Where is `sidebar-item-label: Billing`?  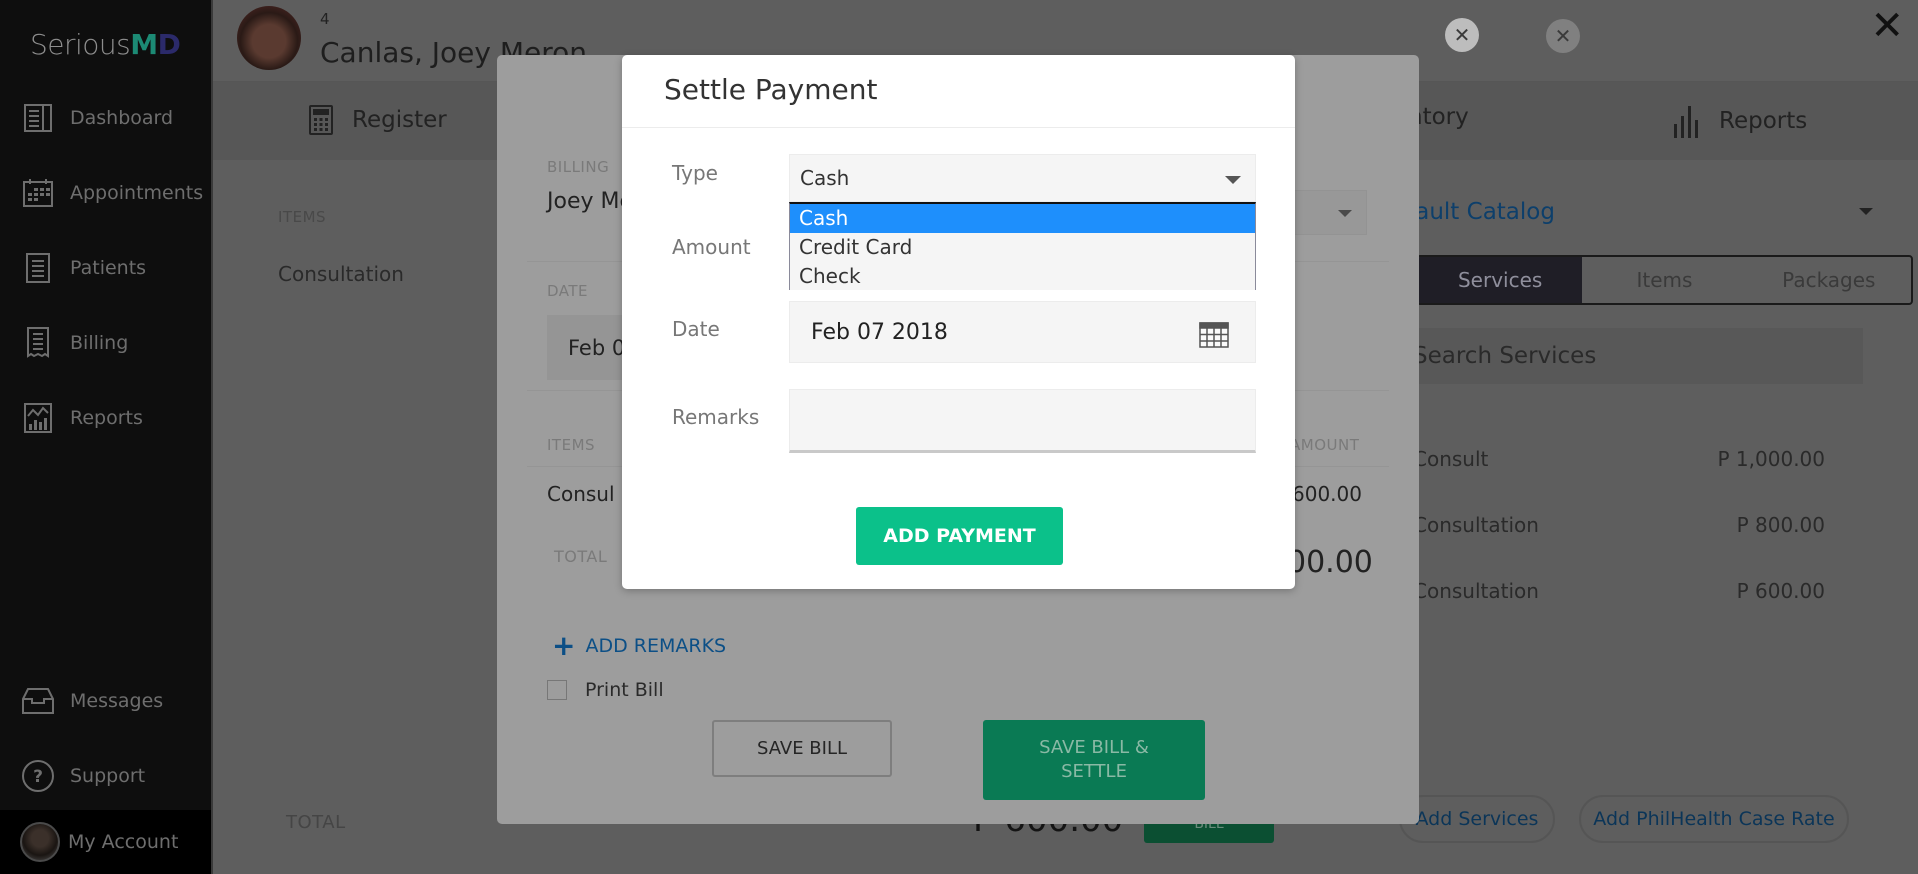
sidebar-item-label: Billing is located at coordinates (99, 343).